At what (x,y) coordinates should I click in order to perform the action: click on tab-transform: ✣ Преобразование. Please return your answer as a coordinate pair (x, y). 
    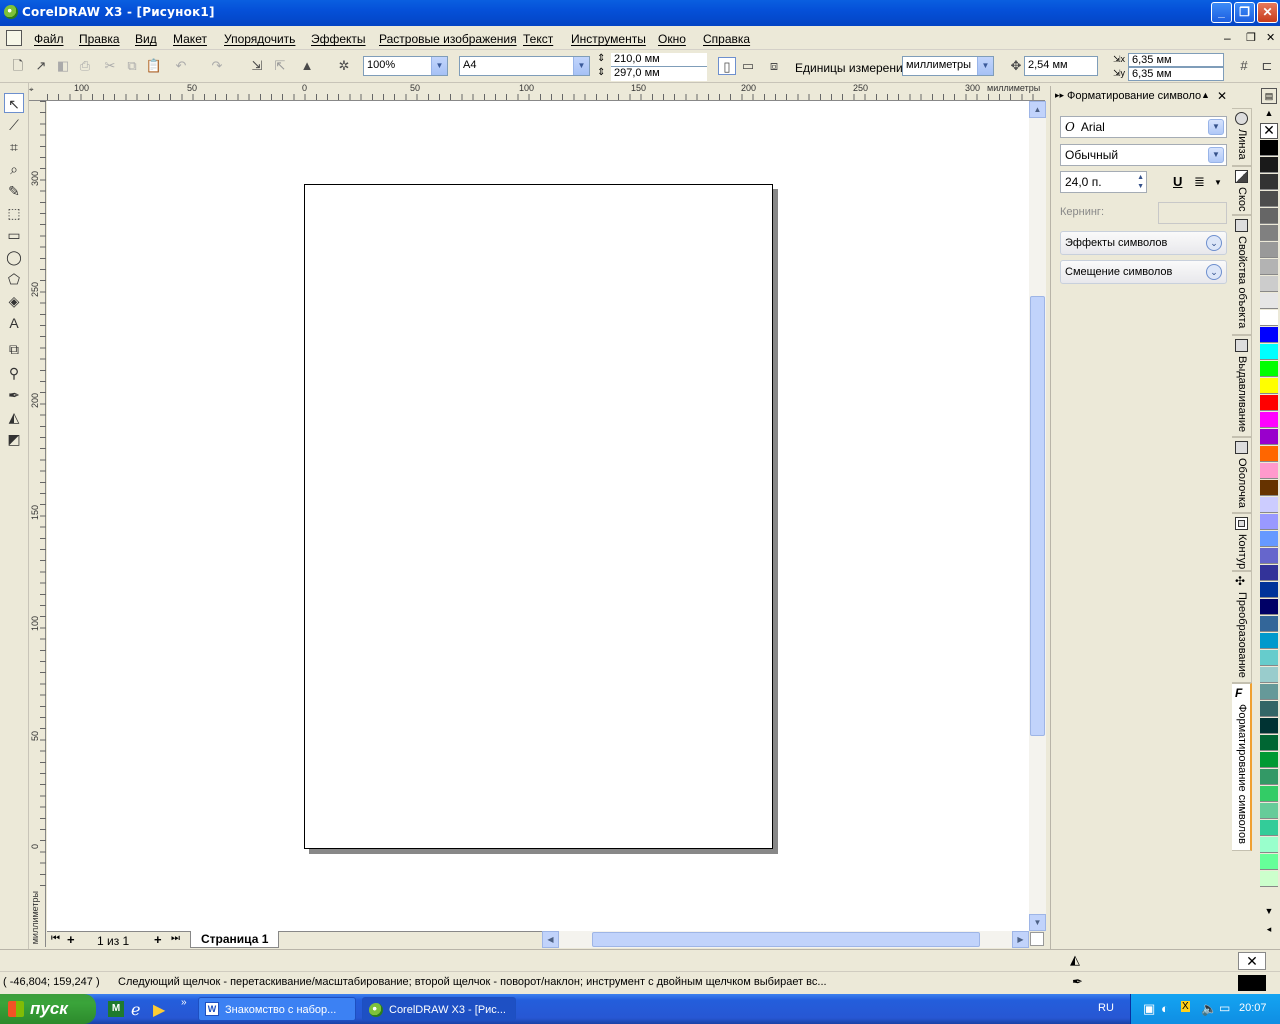
    Looking at the image, I should click on (1242, 627).